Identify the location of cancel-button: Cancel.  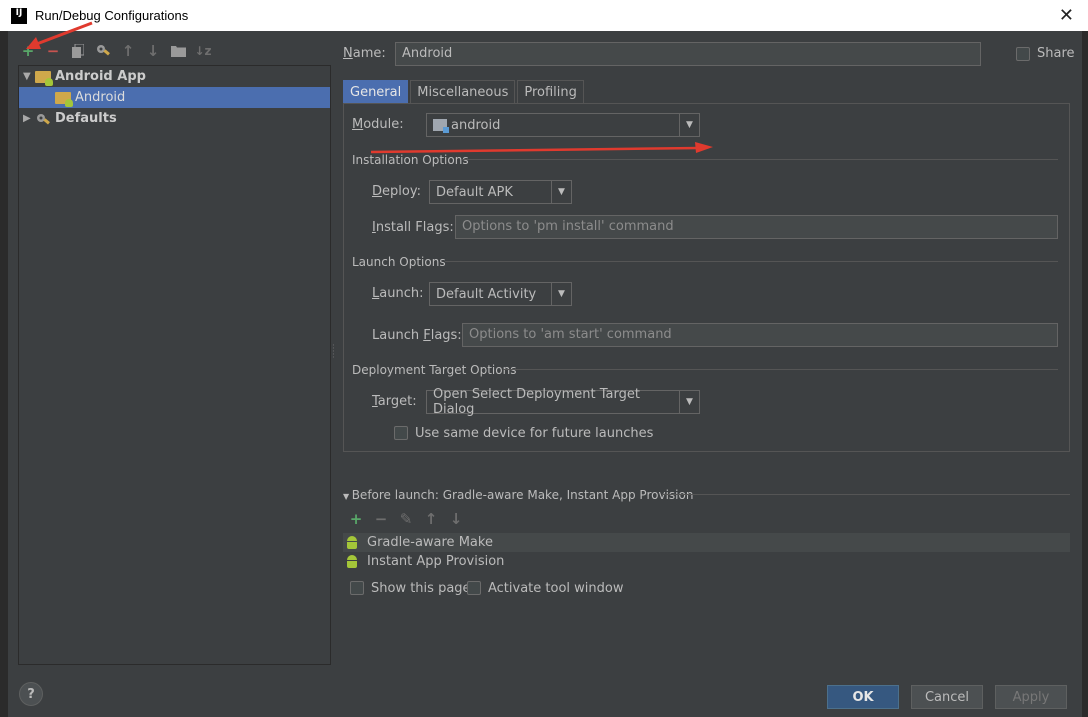
(947, 697).